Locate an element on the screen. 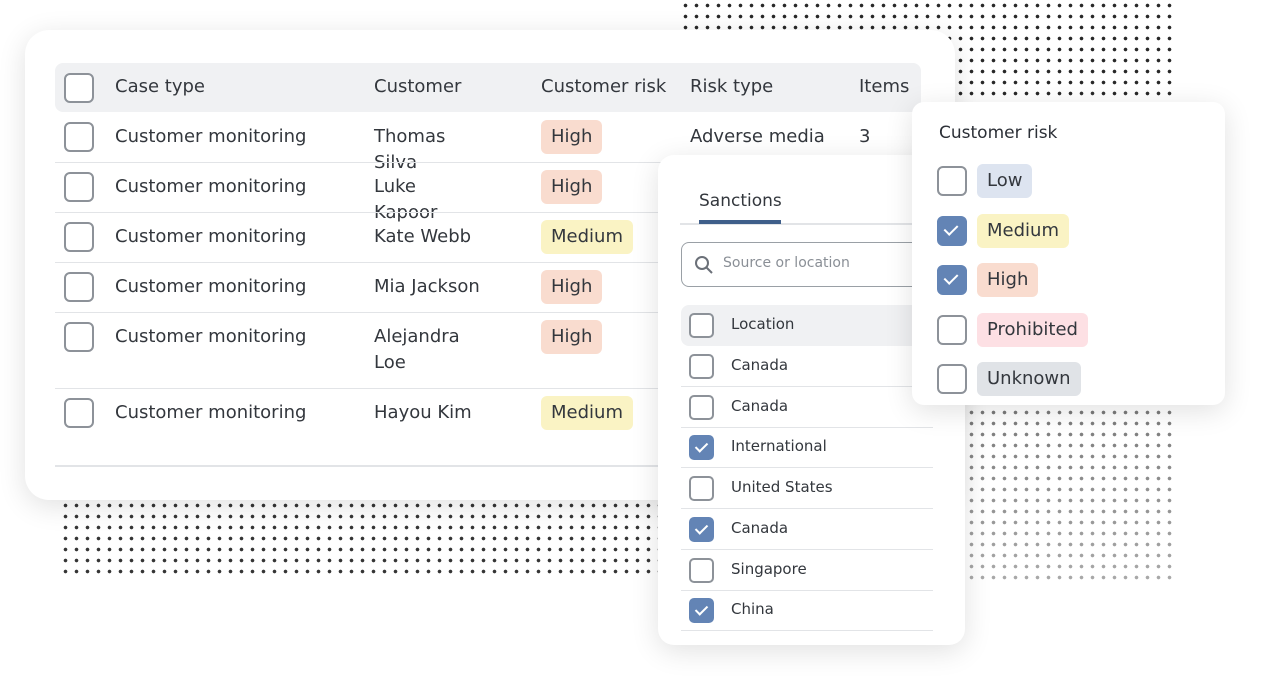 Image resolution: width=1270 pixels, height=693 pixels. search-icon is located at coordinates (704, 265).